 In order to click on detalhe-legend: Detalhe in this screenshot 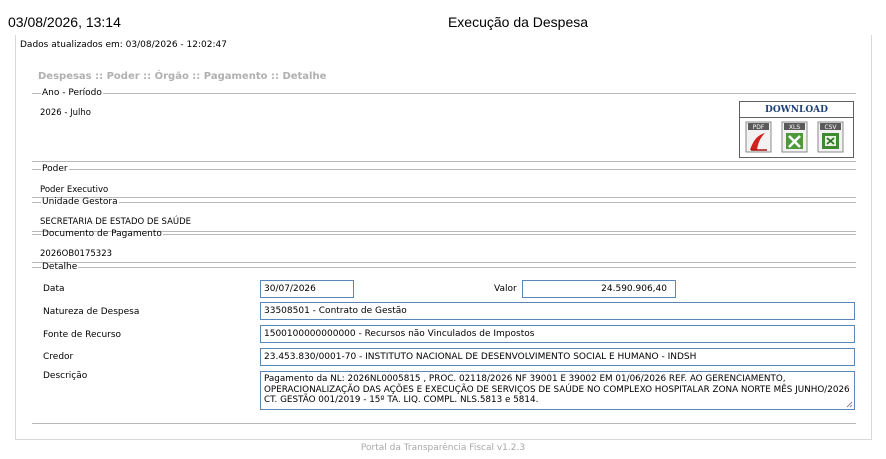, I will do `click(60, 267)`.